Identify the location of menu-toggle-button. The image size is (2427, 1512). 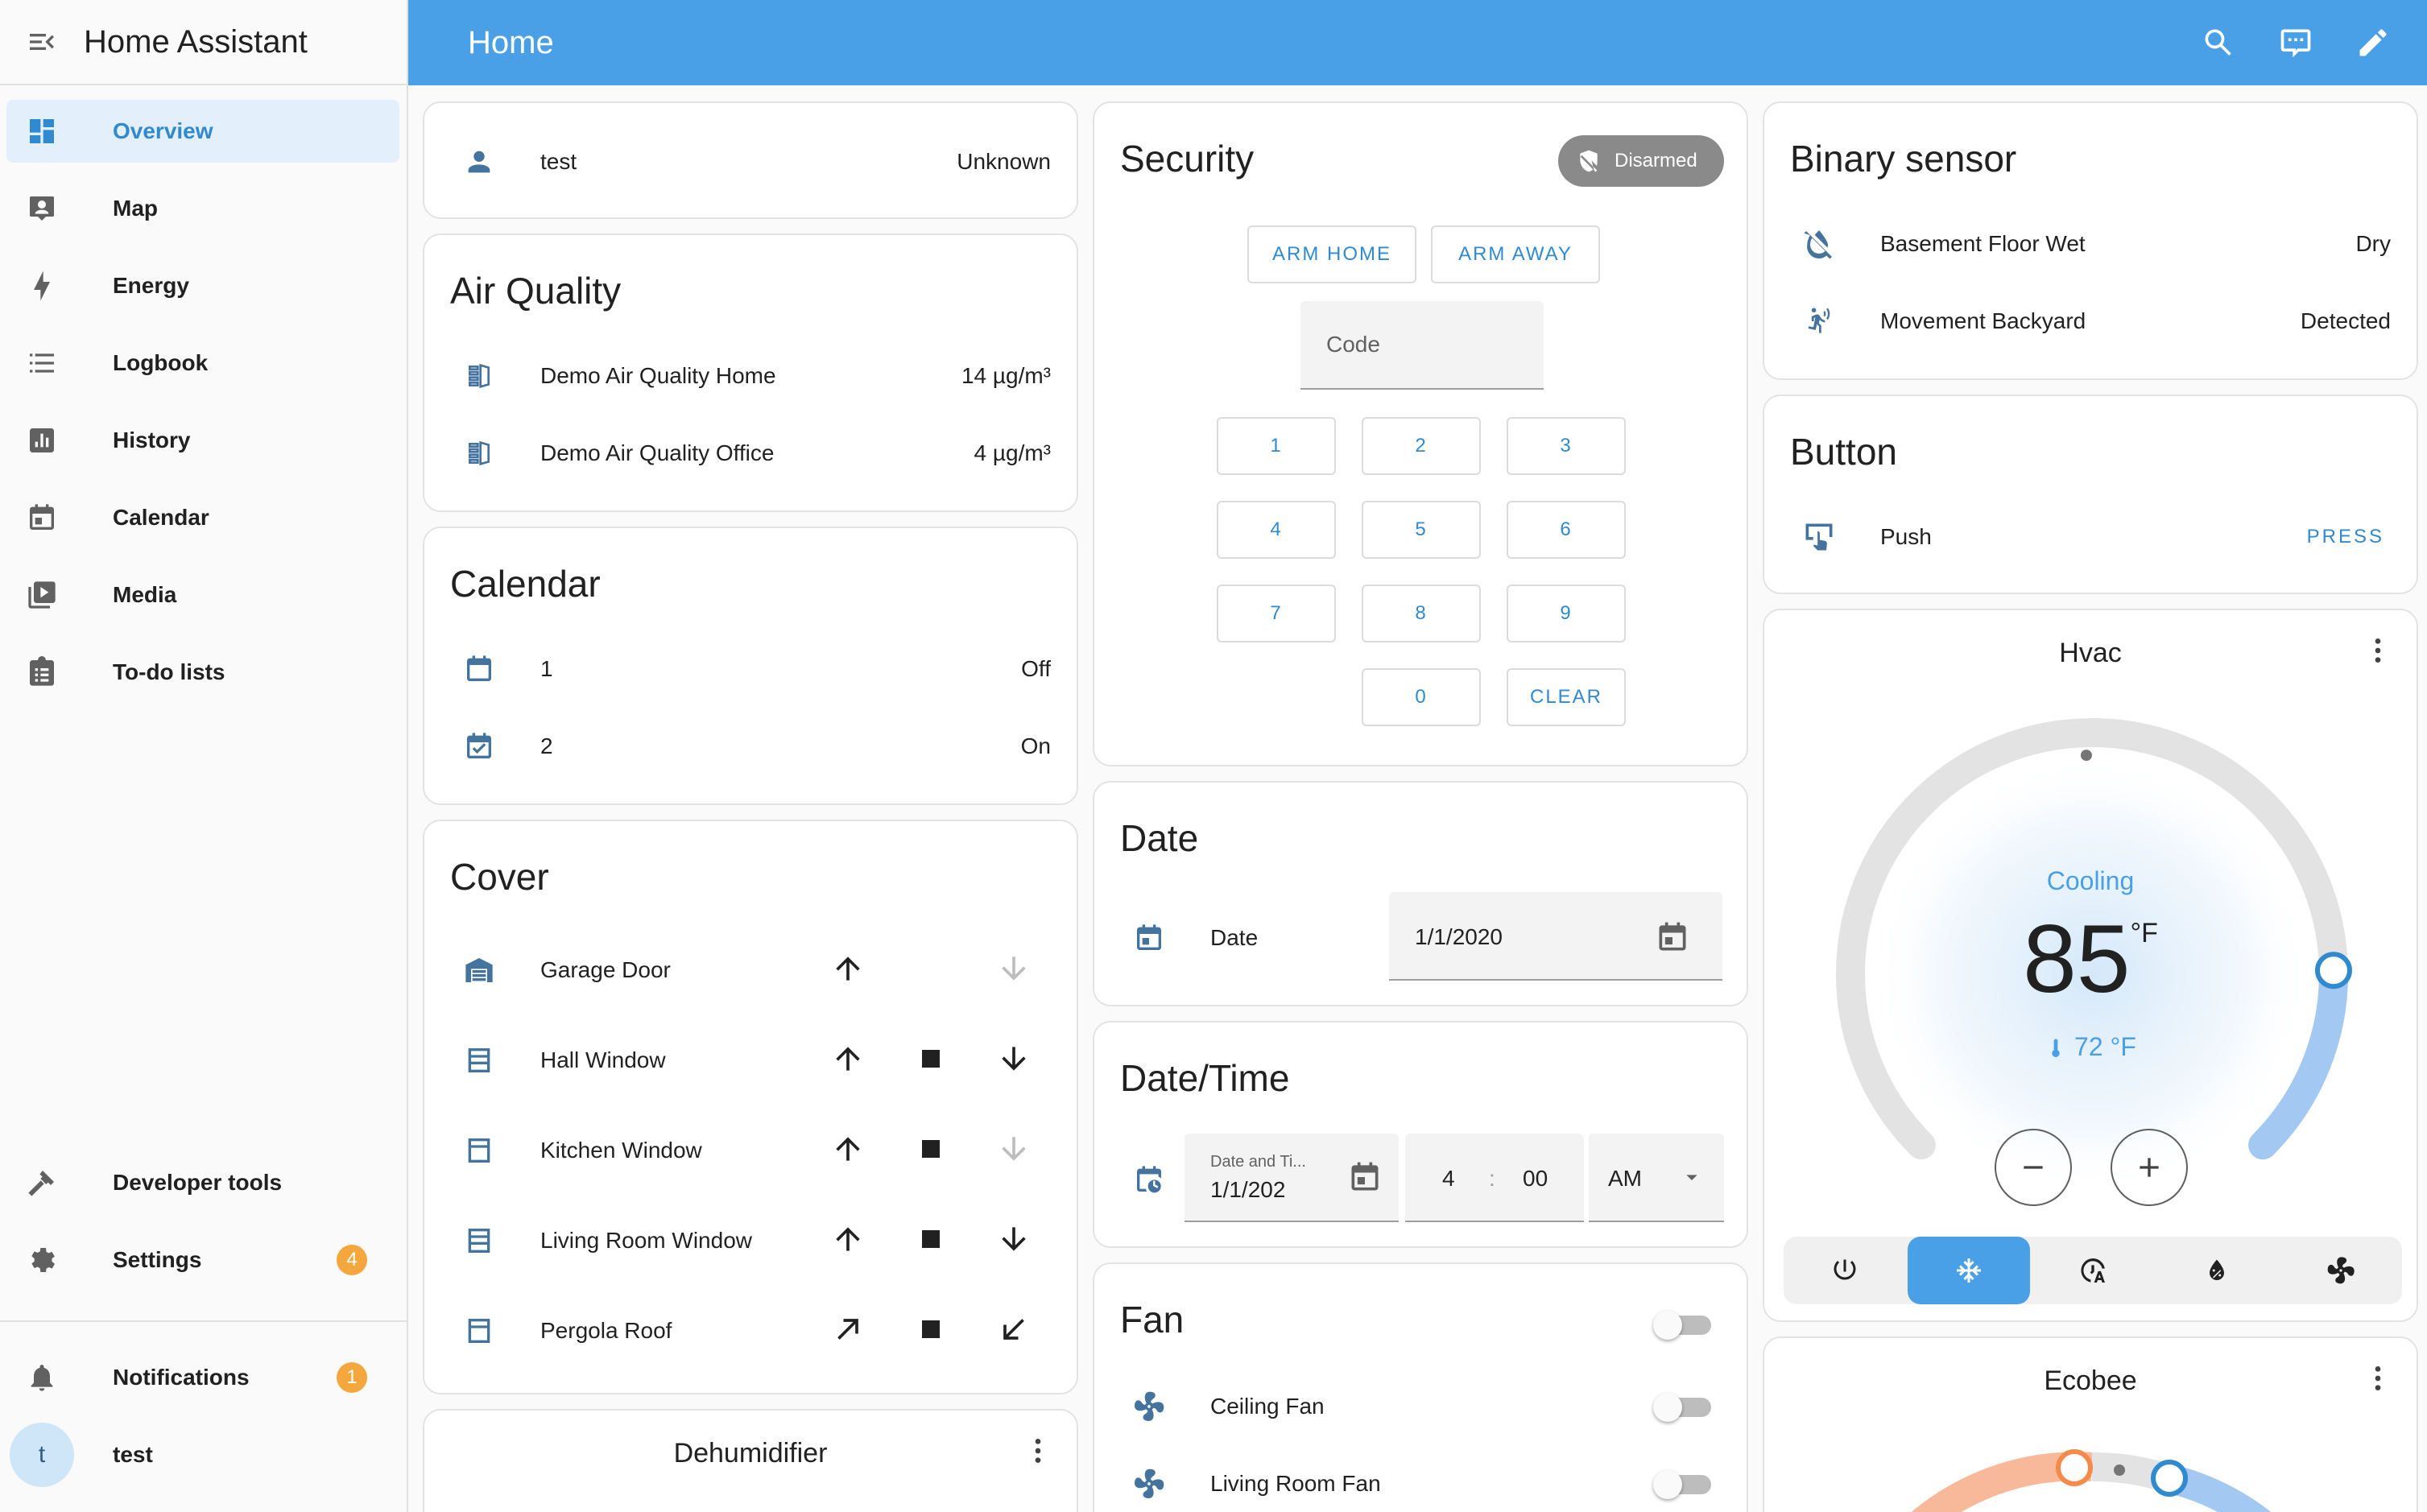
(42, 42).